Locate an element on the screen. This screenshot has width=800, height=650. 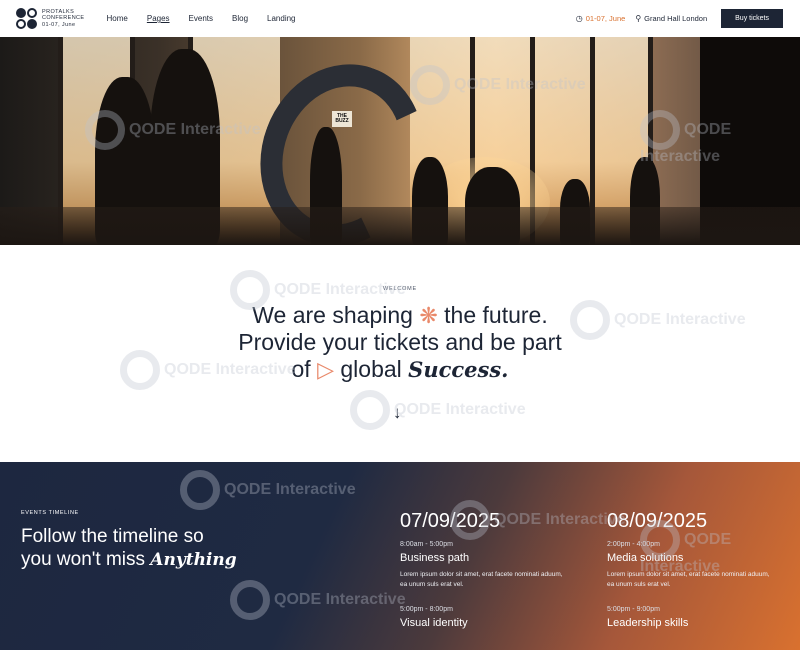
session-title: Visual identity is located at coordinates (487, 623).